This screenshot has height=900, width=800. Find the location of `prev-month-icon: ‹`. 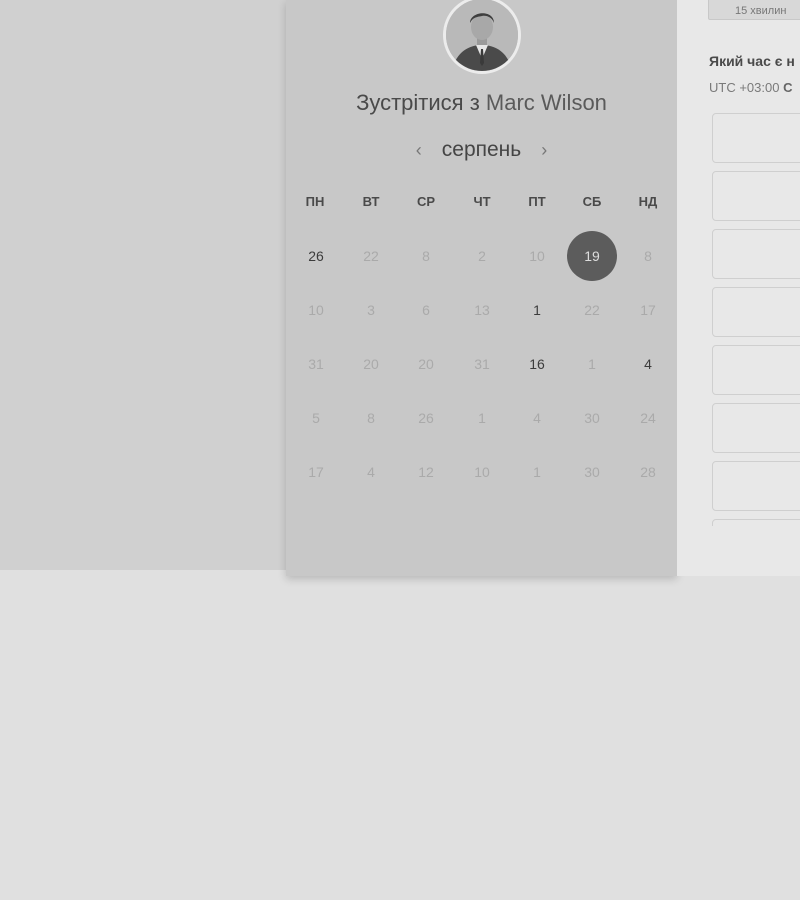

prev-month-icon: ‹ is located at coordinates (419, 150).